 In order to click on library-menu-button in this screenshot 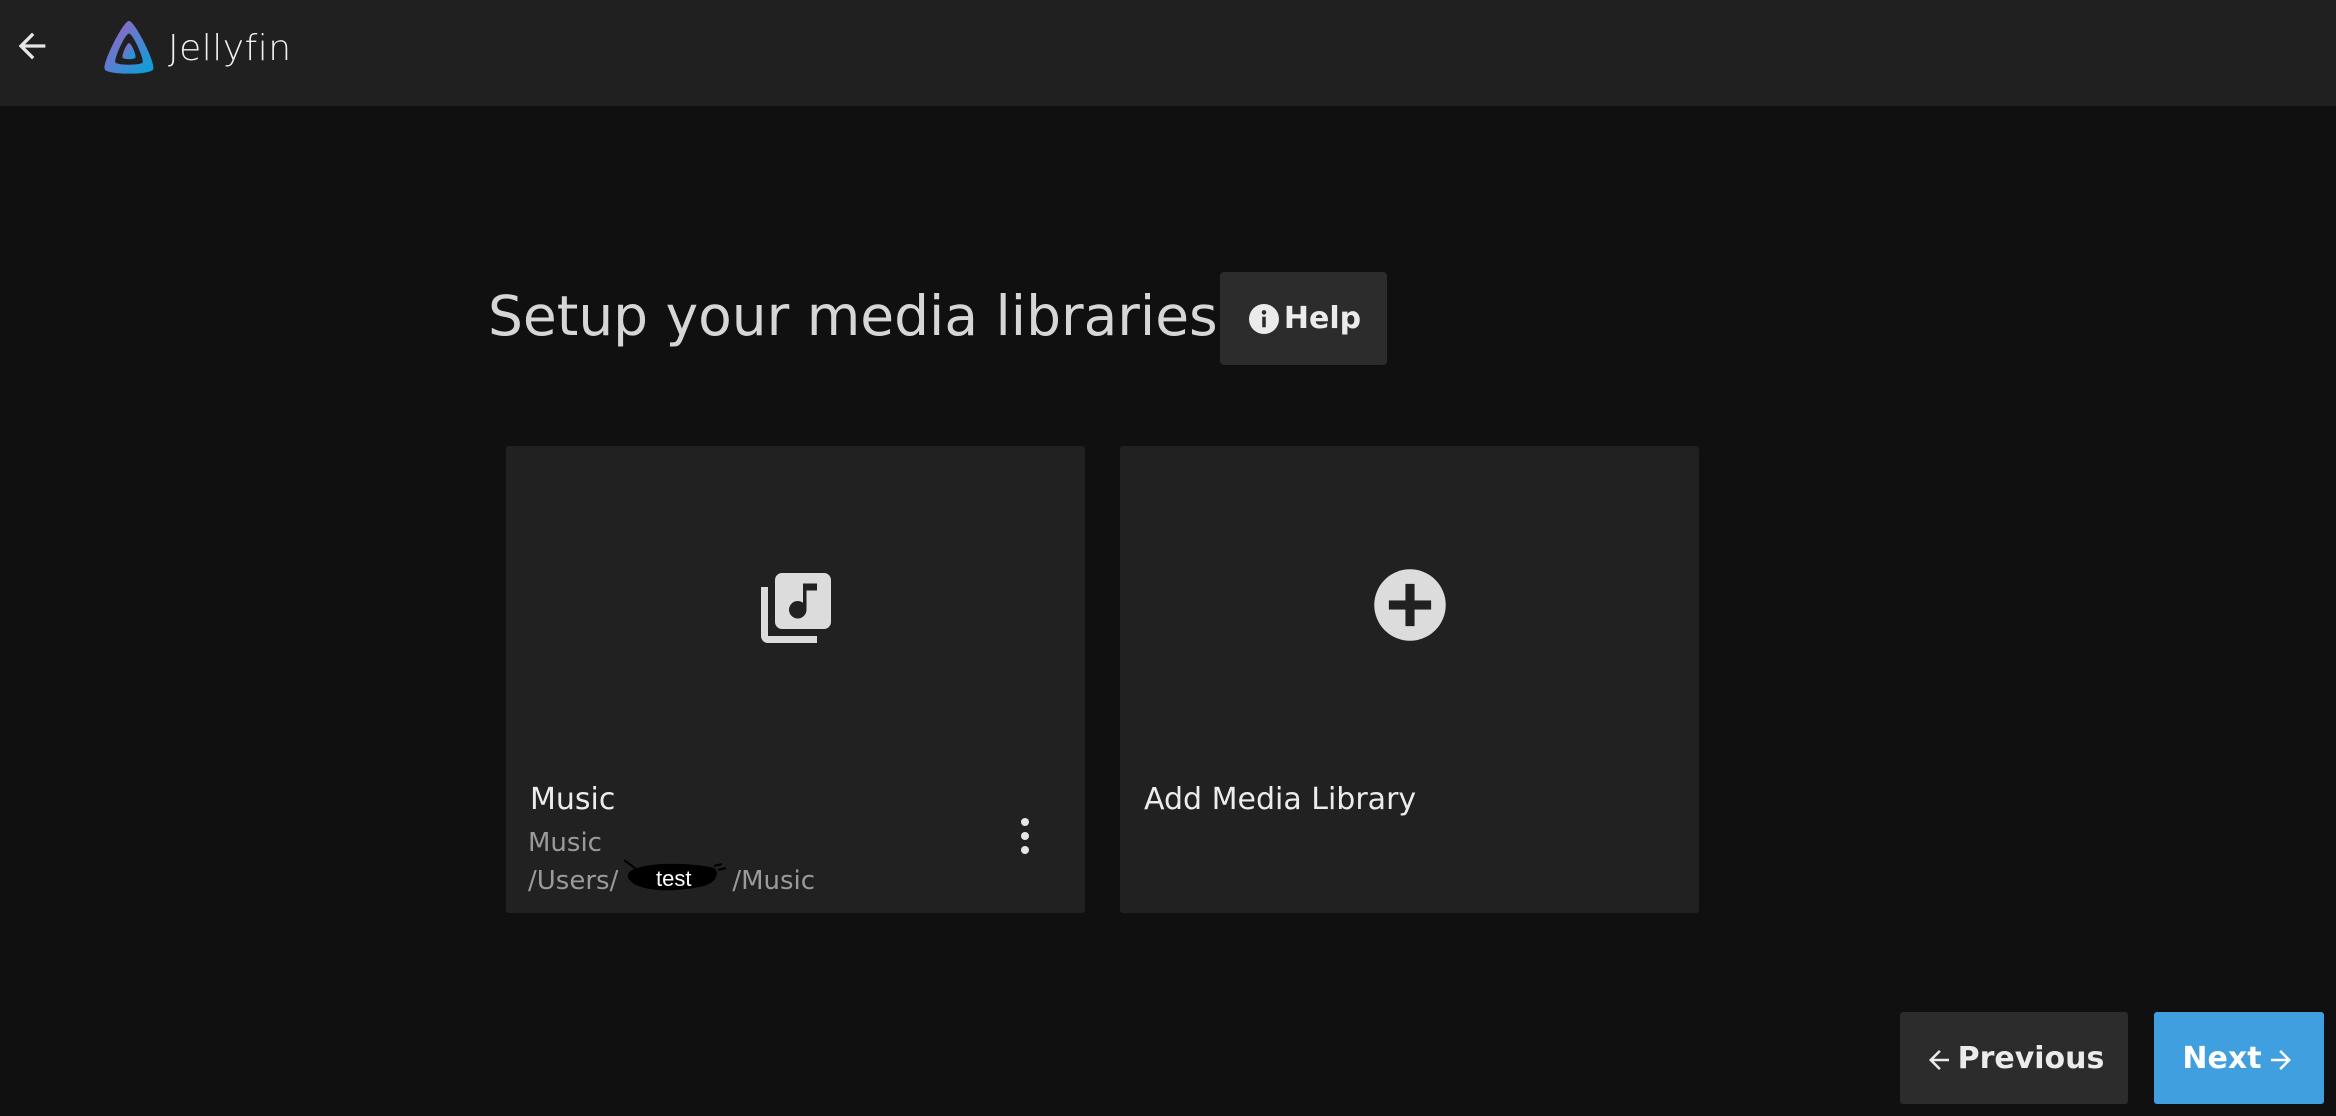, I will do `click(1025, 836)`.